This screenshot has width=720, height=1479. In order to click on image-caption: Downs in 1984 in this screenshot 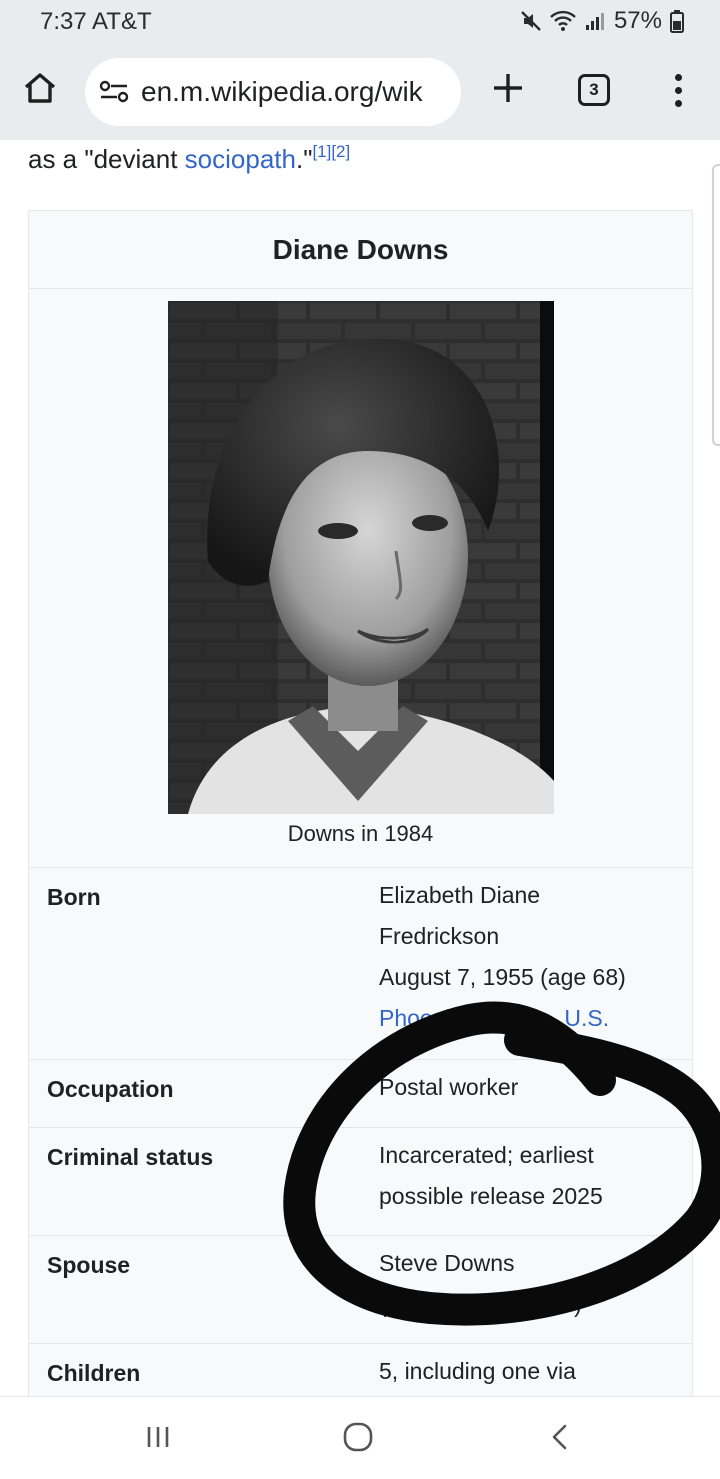, I will do `click(360, 833)`.